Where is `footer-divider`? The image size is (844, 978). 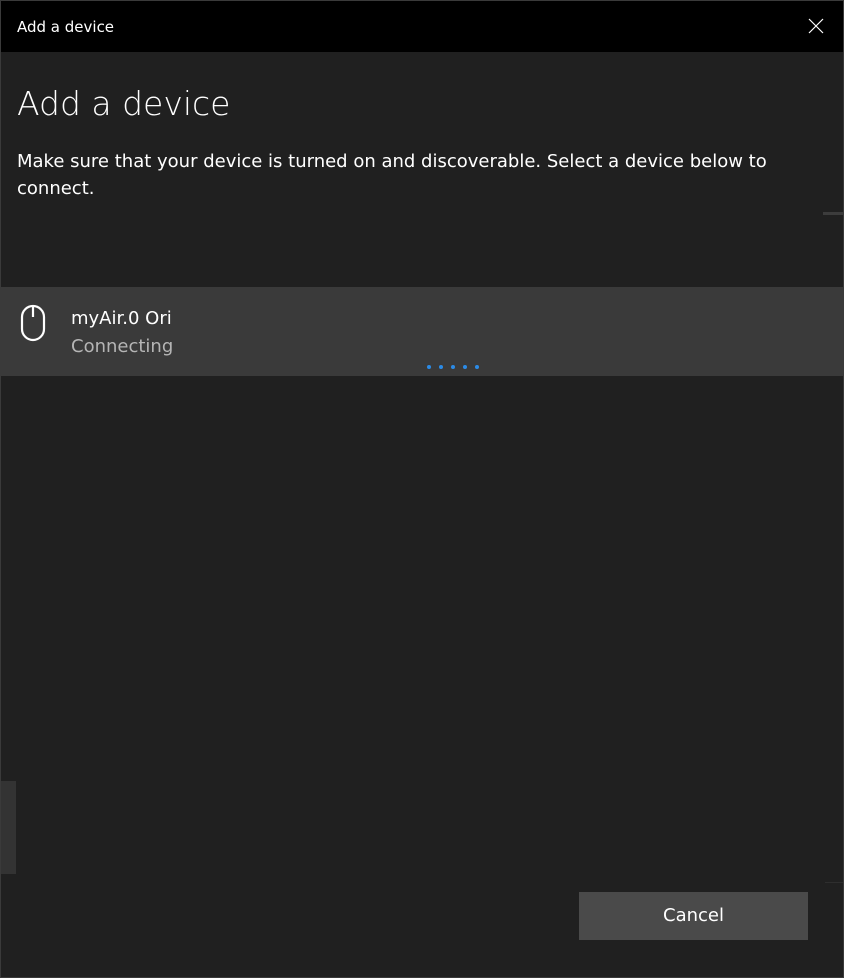 footer-divider is located at coordinates (834, 882).